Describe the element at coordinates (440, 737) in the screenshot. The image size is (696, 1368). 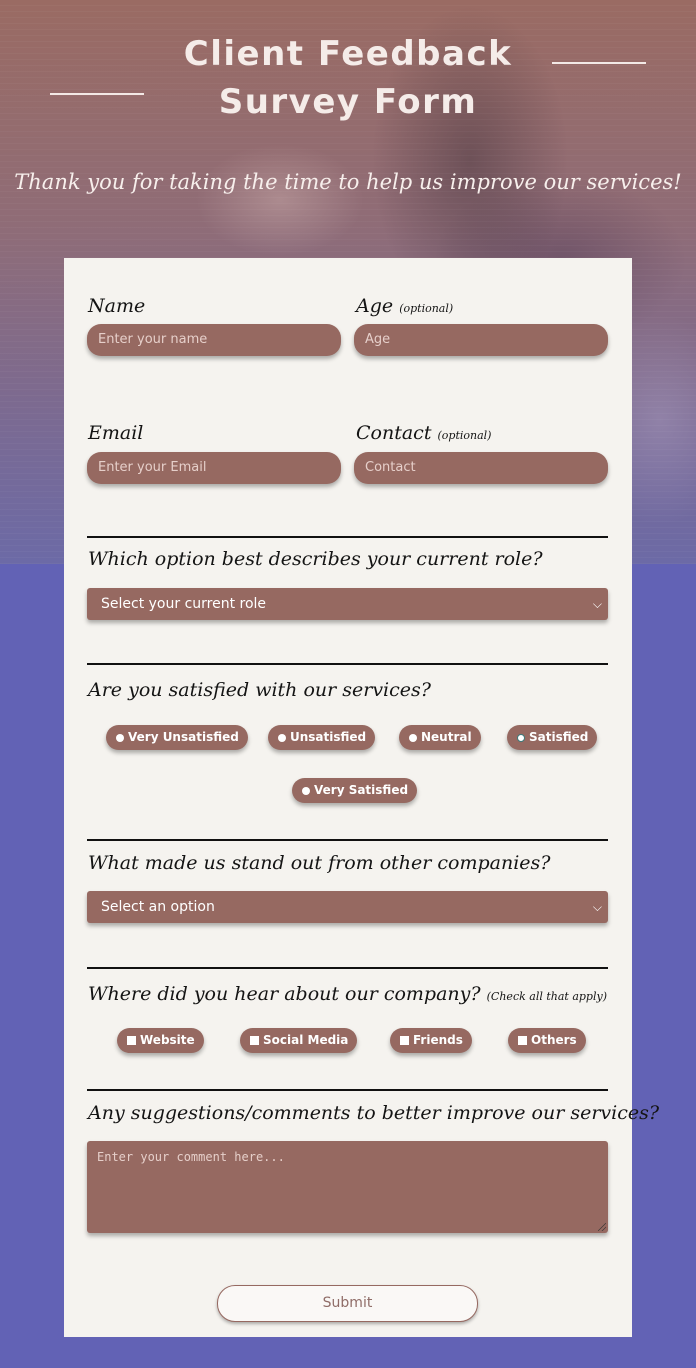
I see `satisfaction-option-neutral: Neutral` at that location.